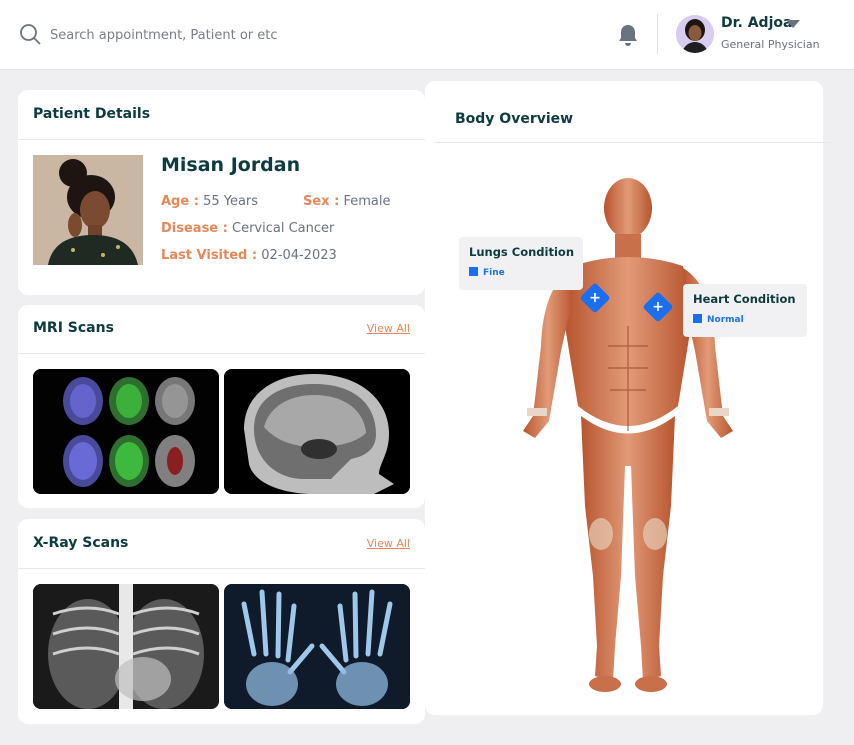  What do you see at coordinates (92, 114) in the screenshot?
I see `patient-details-title: Patient Details` at bounding box center [92, 114].